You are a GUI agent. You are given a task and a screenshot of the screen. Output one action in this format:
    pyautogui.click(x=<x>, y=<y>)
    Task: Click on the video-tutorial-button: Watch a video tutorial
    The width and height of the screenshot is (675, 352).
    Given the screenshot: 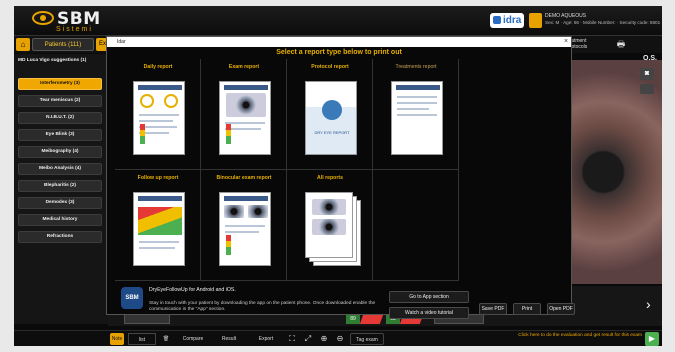 What is the action you would take?
    pyautogui.click(x=429, y=313)
    